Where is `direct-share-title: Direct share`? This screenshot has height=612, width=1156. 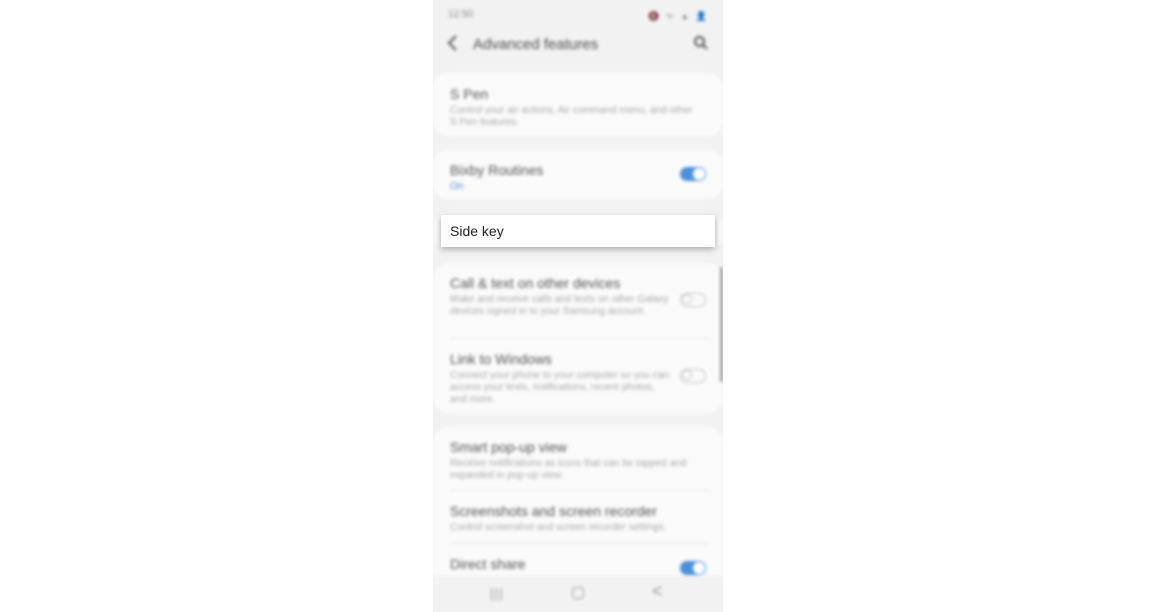
direct-share-title: Direct share is located at coordinates (488, 564).